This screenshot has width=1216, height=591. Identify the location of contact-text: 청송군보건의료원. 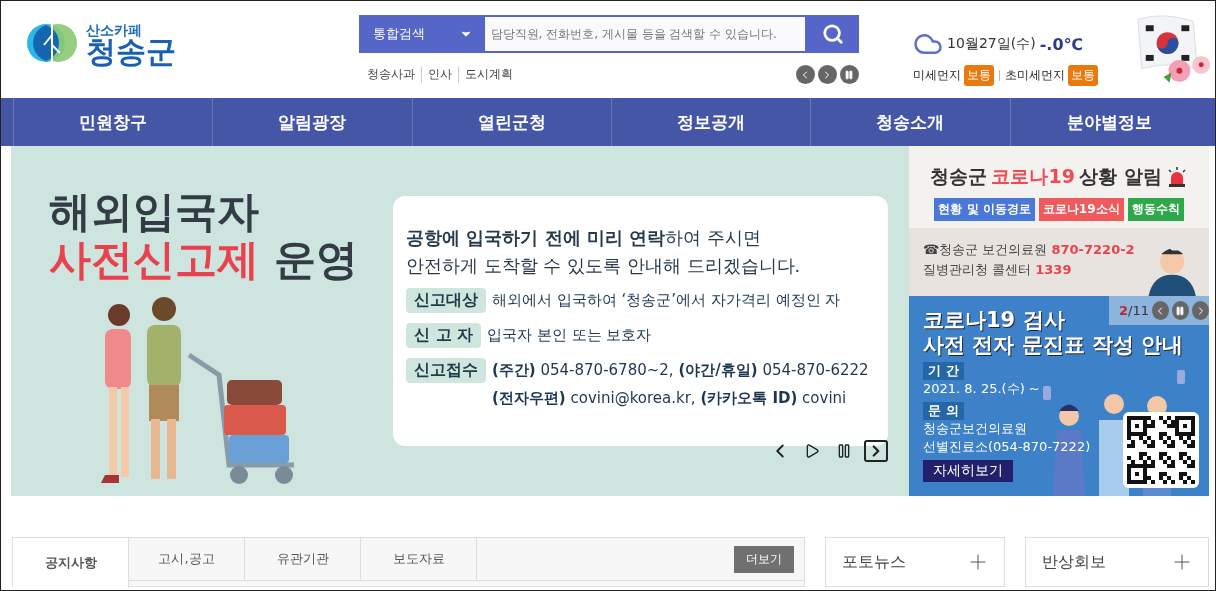
(975, 429).